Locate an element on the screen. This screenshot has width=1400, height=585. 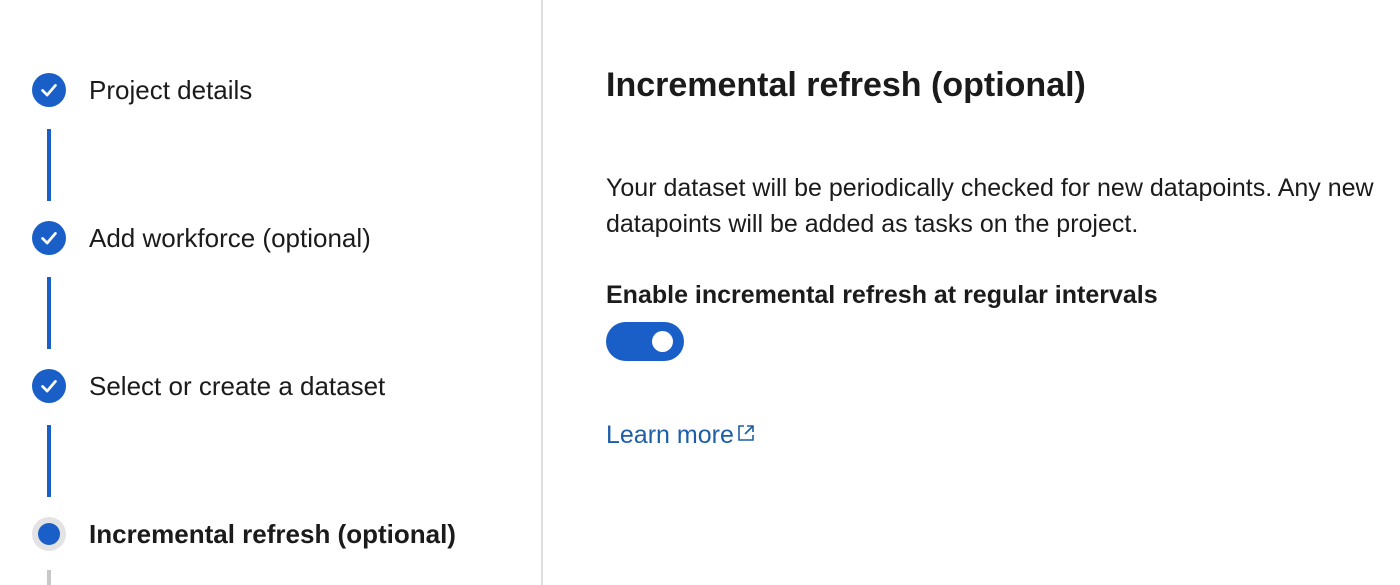
learn-more-label: Learn more is located at coordinates (670, 435).